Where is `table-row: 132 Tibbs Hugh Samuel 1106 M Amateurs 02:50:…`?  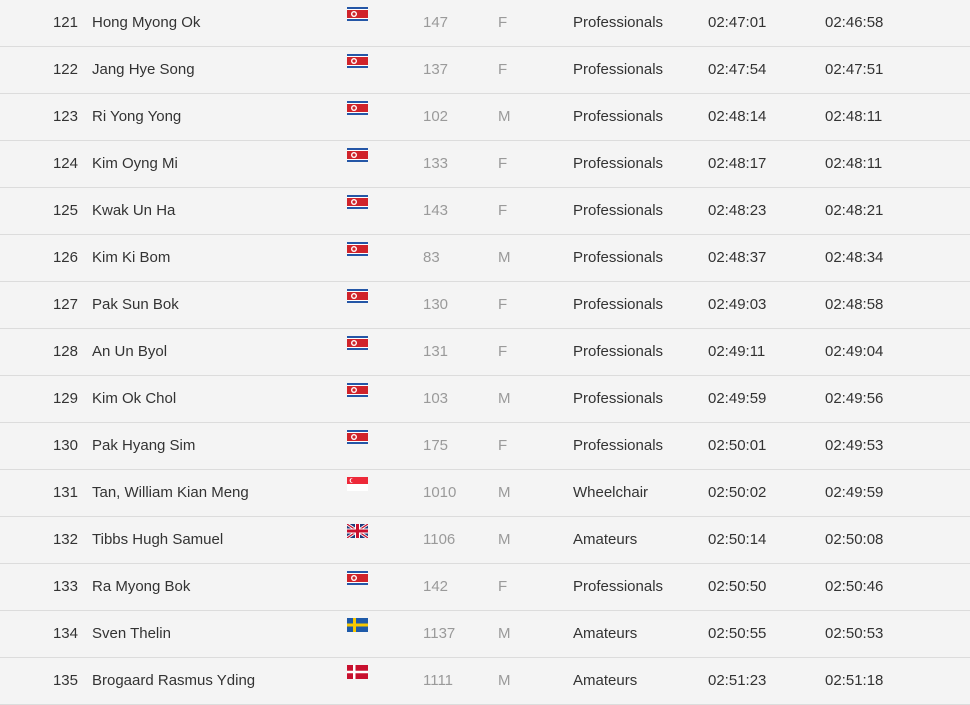 table-row: 132 Tibbs Hugh Samuel 1106 M Amateurs 02:50:… is located at coordinates (485, 540).